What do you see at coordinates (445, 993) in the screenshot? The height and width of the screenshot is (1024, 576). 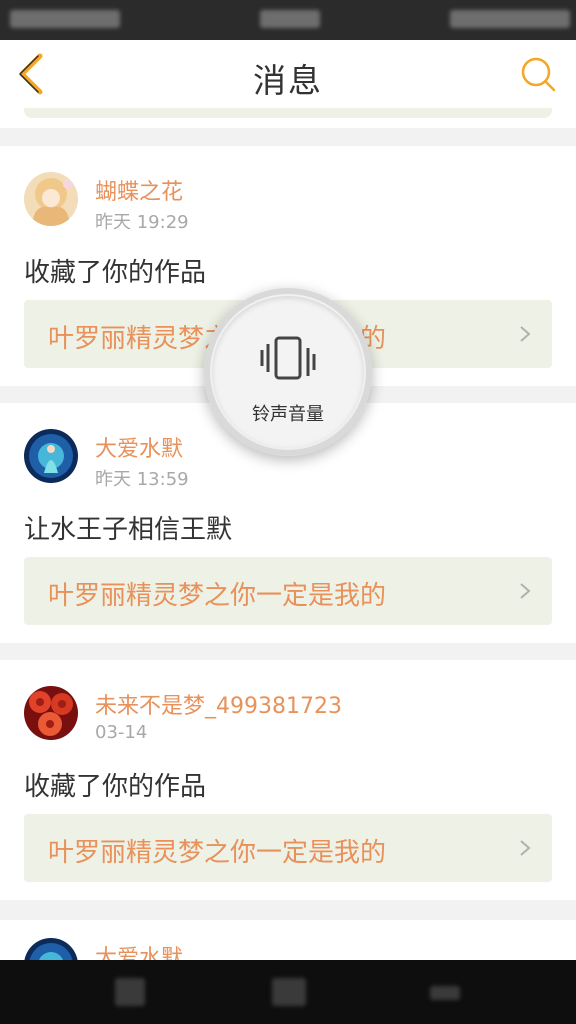 I see `back-nav-button` at bounding box center [445, 993].